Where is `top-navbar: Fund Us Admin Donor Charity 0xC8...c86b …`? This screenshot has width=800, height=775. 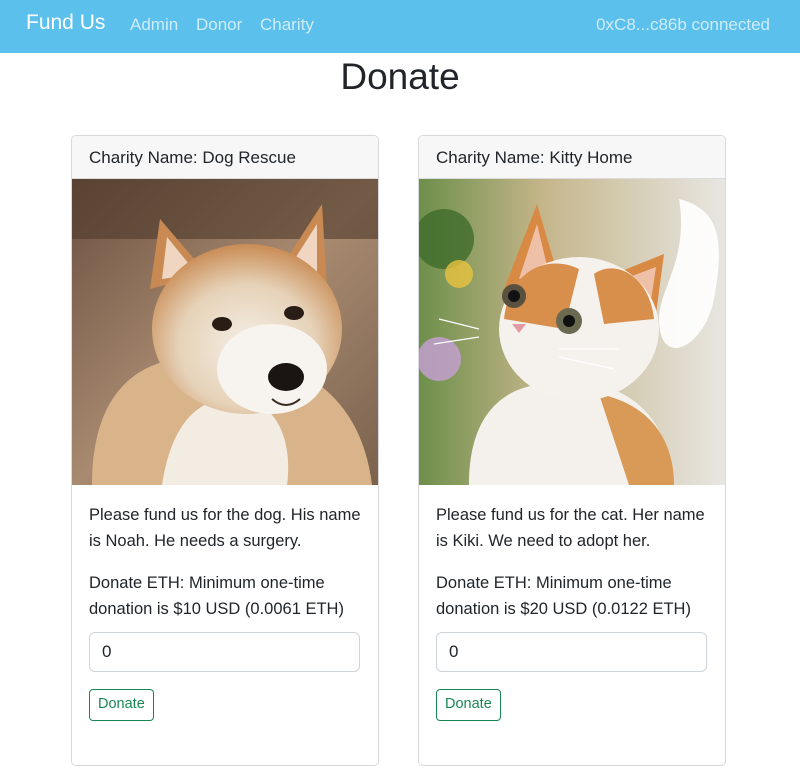 top-navbar: Fund Us Admin Donor Charity 0xC8...c86b … is located at coordinates (400, 26).